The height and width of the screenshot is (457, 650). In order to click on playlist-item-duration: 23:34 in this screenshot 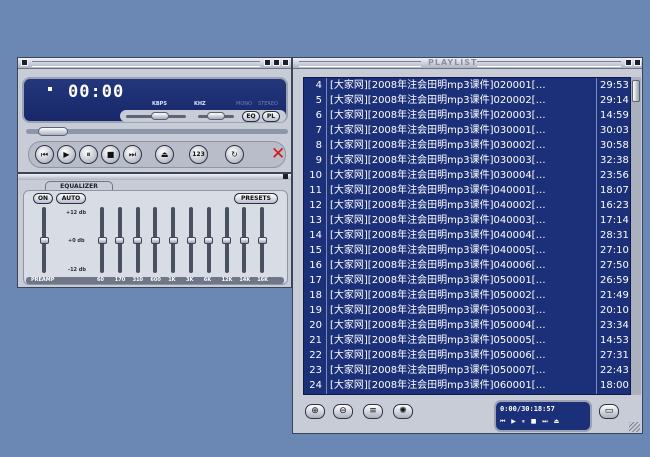, I will do `click(614, 325)`.